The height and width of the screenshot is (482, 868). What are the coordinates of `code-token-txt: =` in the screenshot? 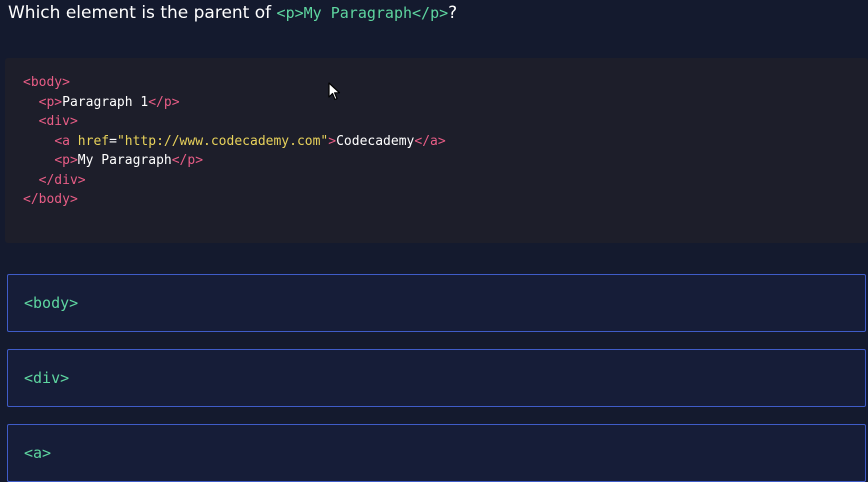 It's located at (113, 141).